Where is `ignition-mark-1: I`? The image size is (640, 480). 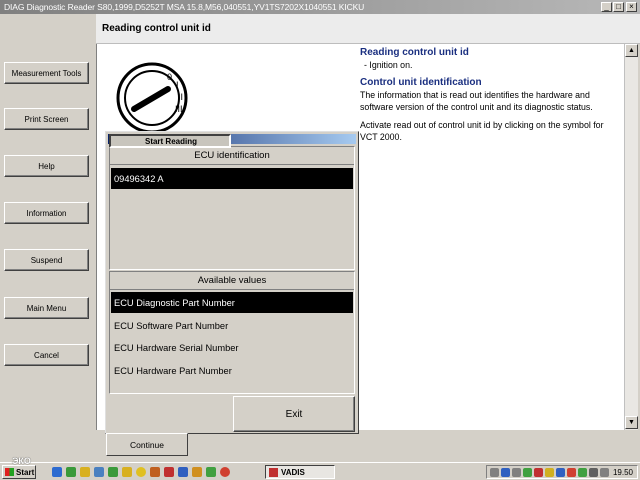 ignition-mark-1: I is located at coordinates (177, 85).